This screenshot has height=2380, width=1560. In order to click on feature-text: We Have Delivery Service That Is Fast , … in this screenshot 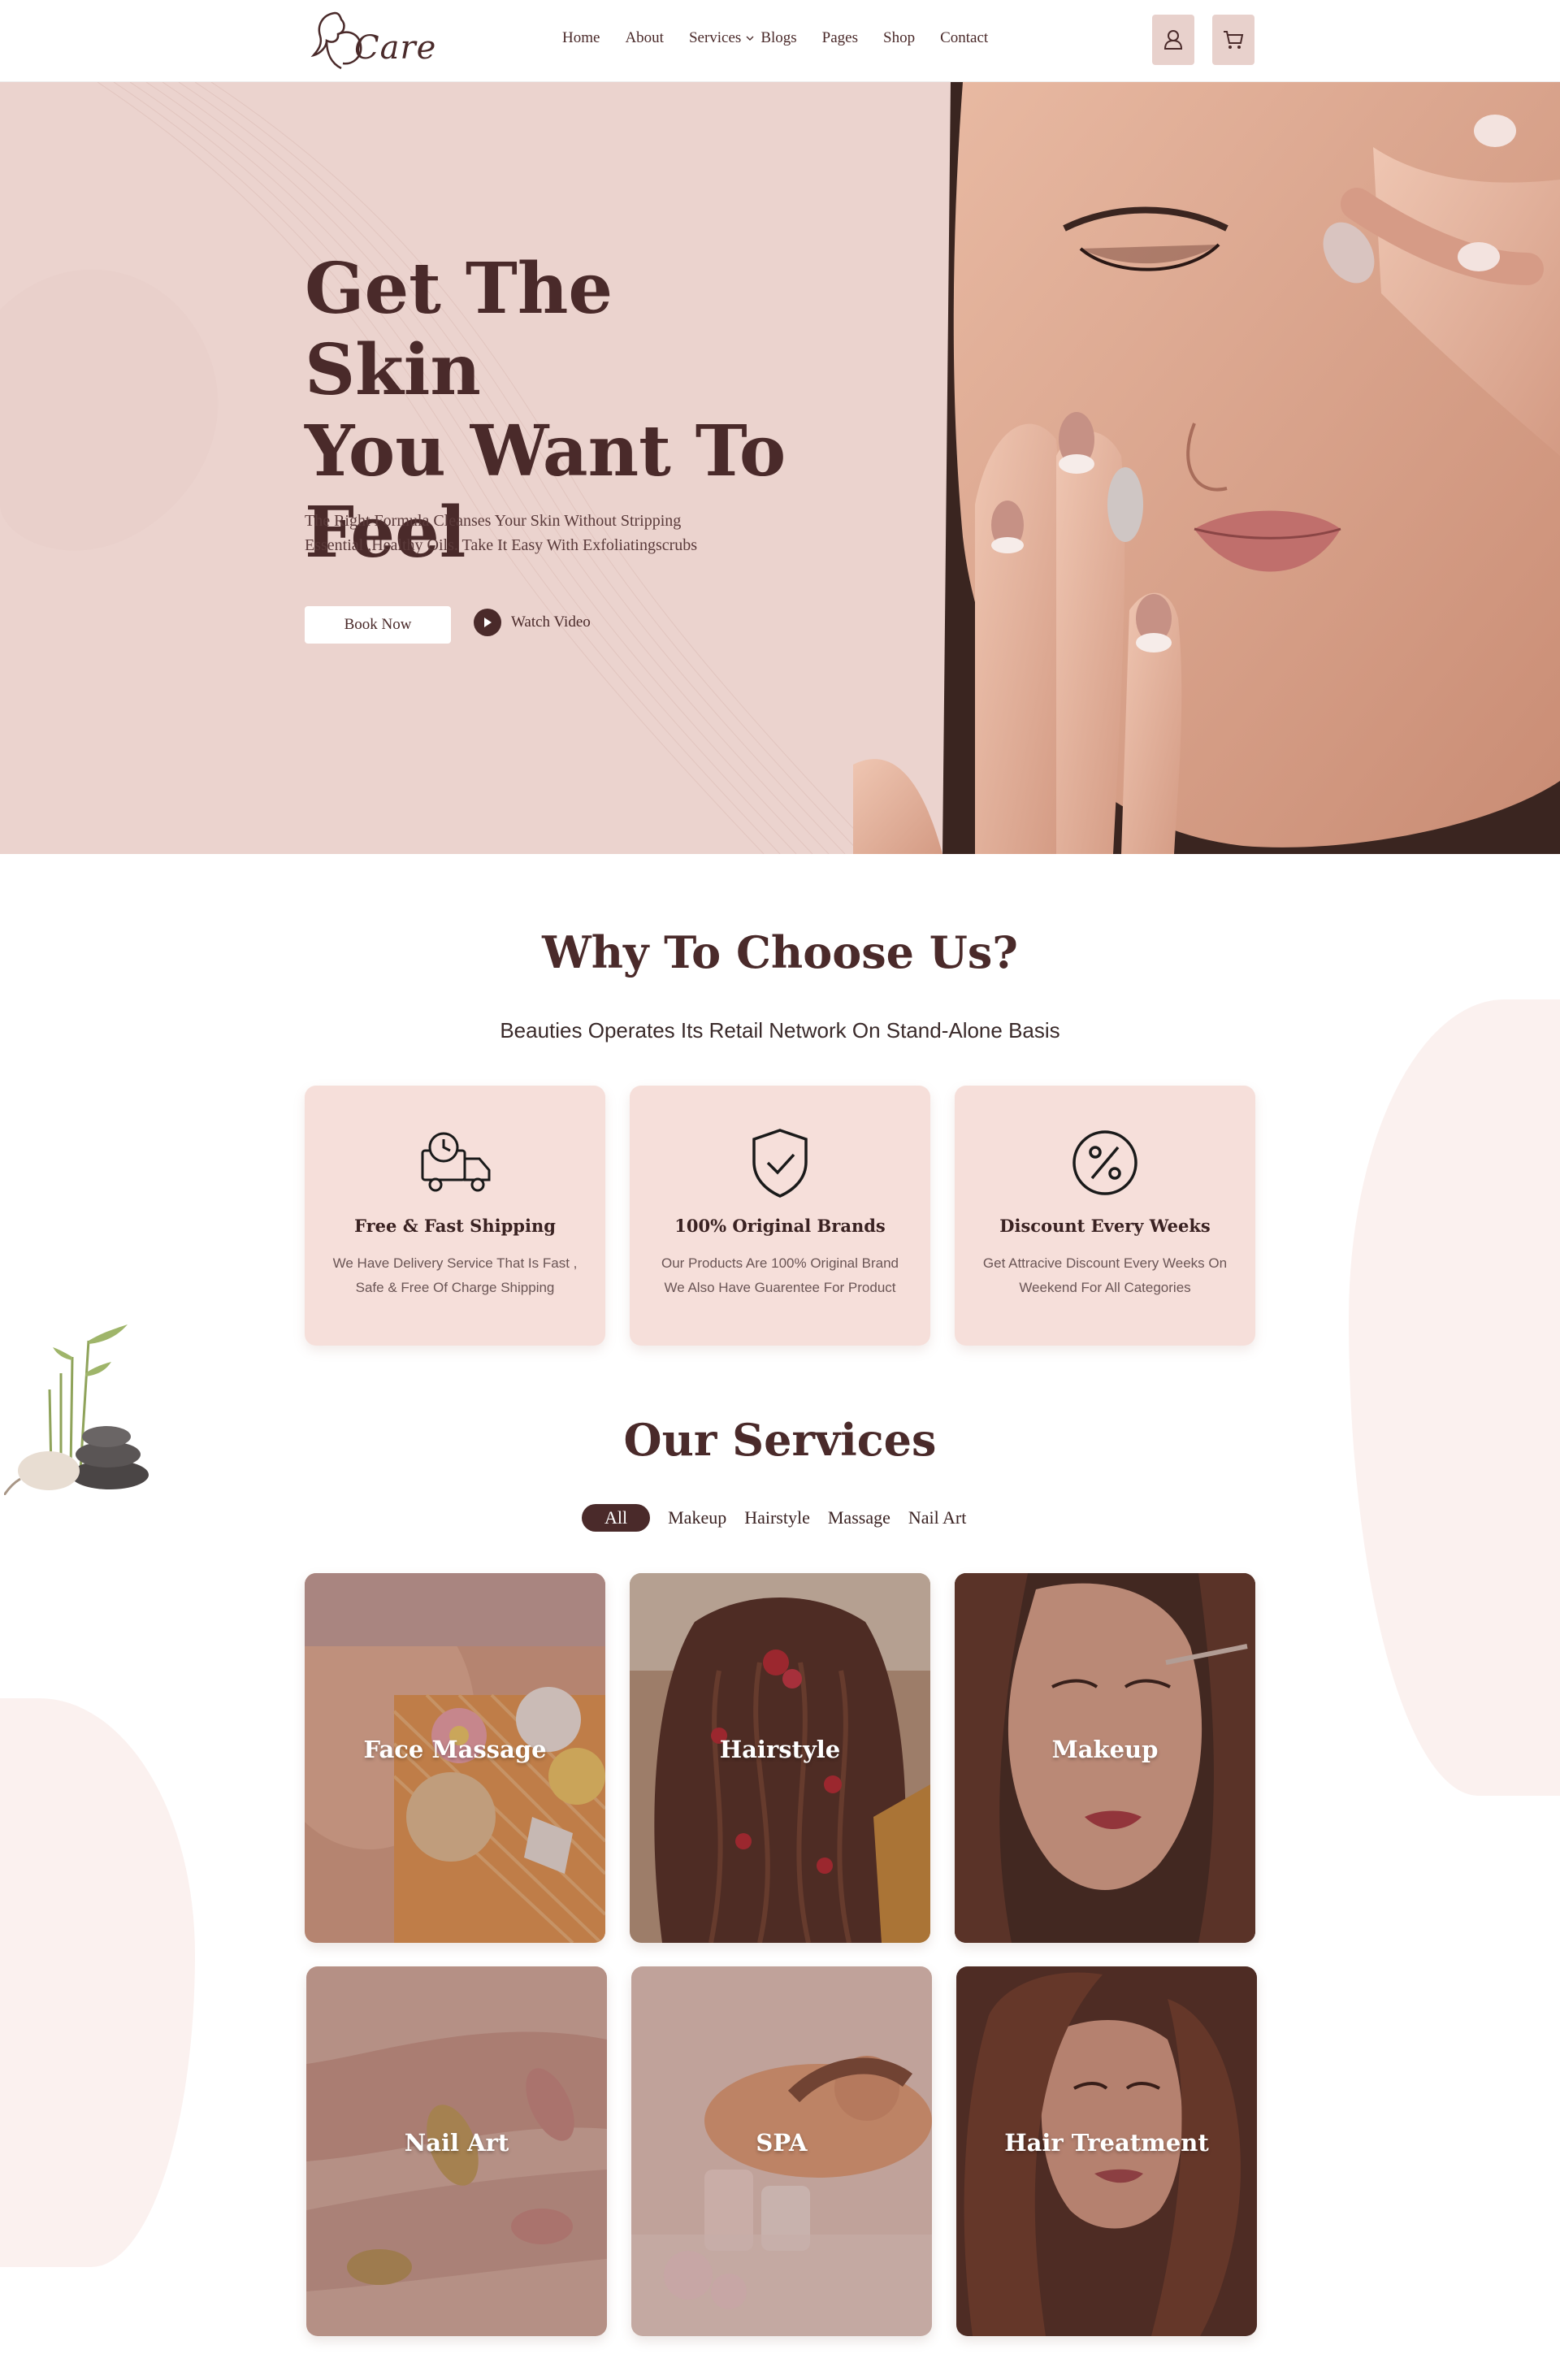, I will do `click(455, 1275)`.